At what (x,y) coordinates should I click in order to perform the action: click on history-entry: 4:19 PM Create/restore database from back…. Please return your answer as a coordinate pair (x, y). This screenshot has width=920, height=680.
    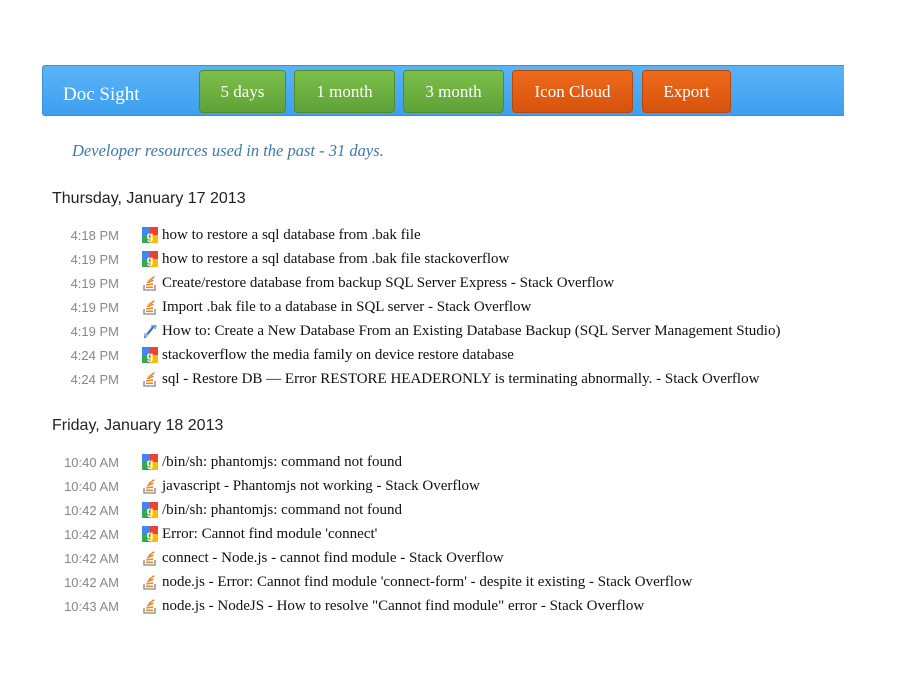
    Looking at the image, I should click on (450, 283).